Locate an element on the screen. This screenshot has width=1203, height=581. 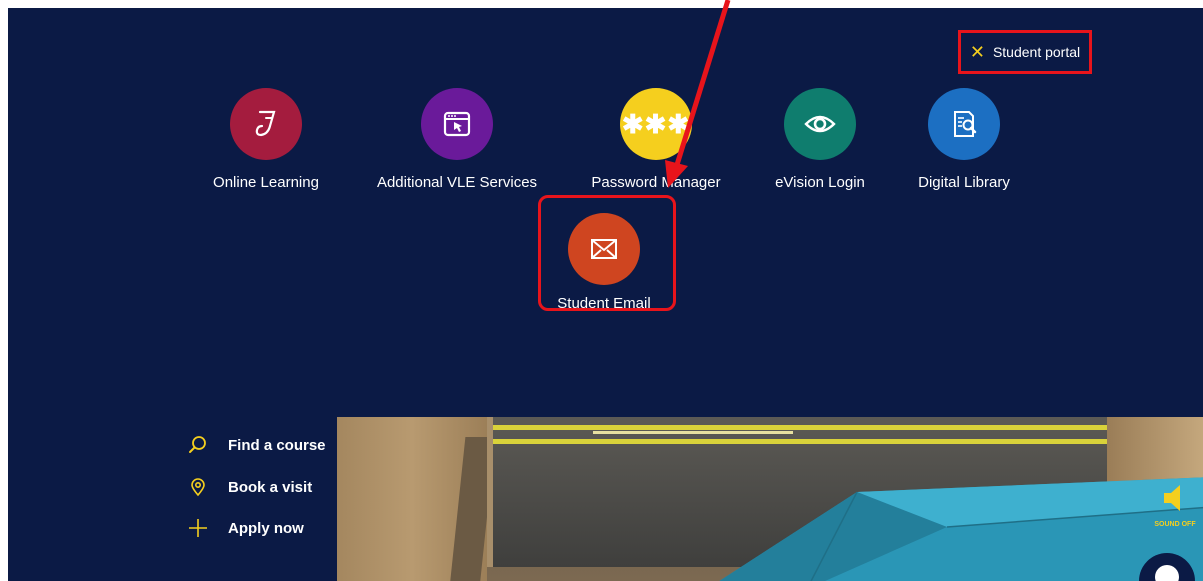
hero-blue-roof-shape is located at coordinates (961, 529).